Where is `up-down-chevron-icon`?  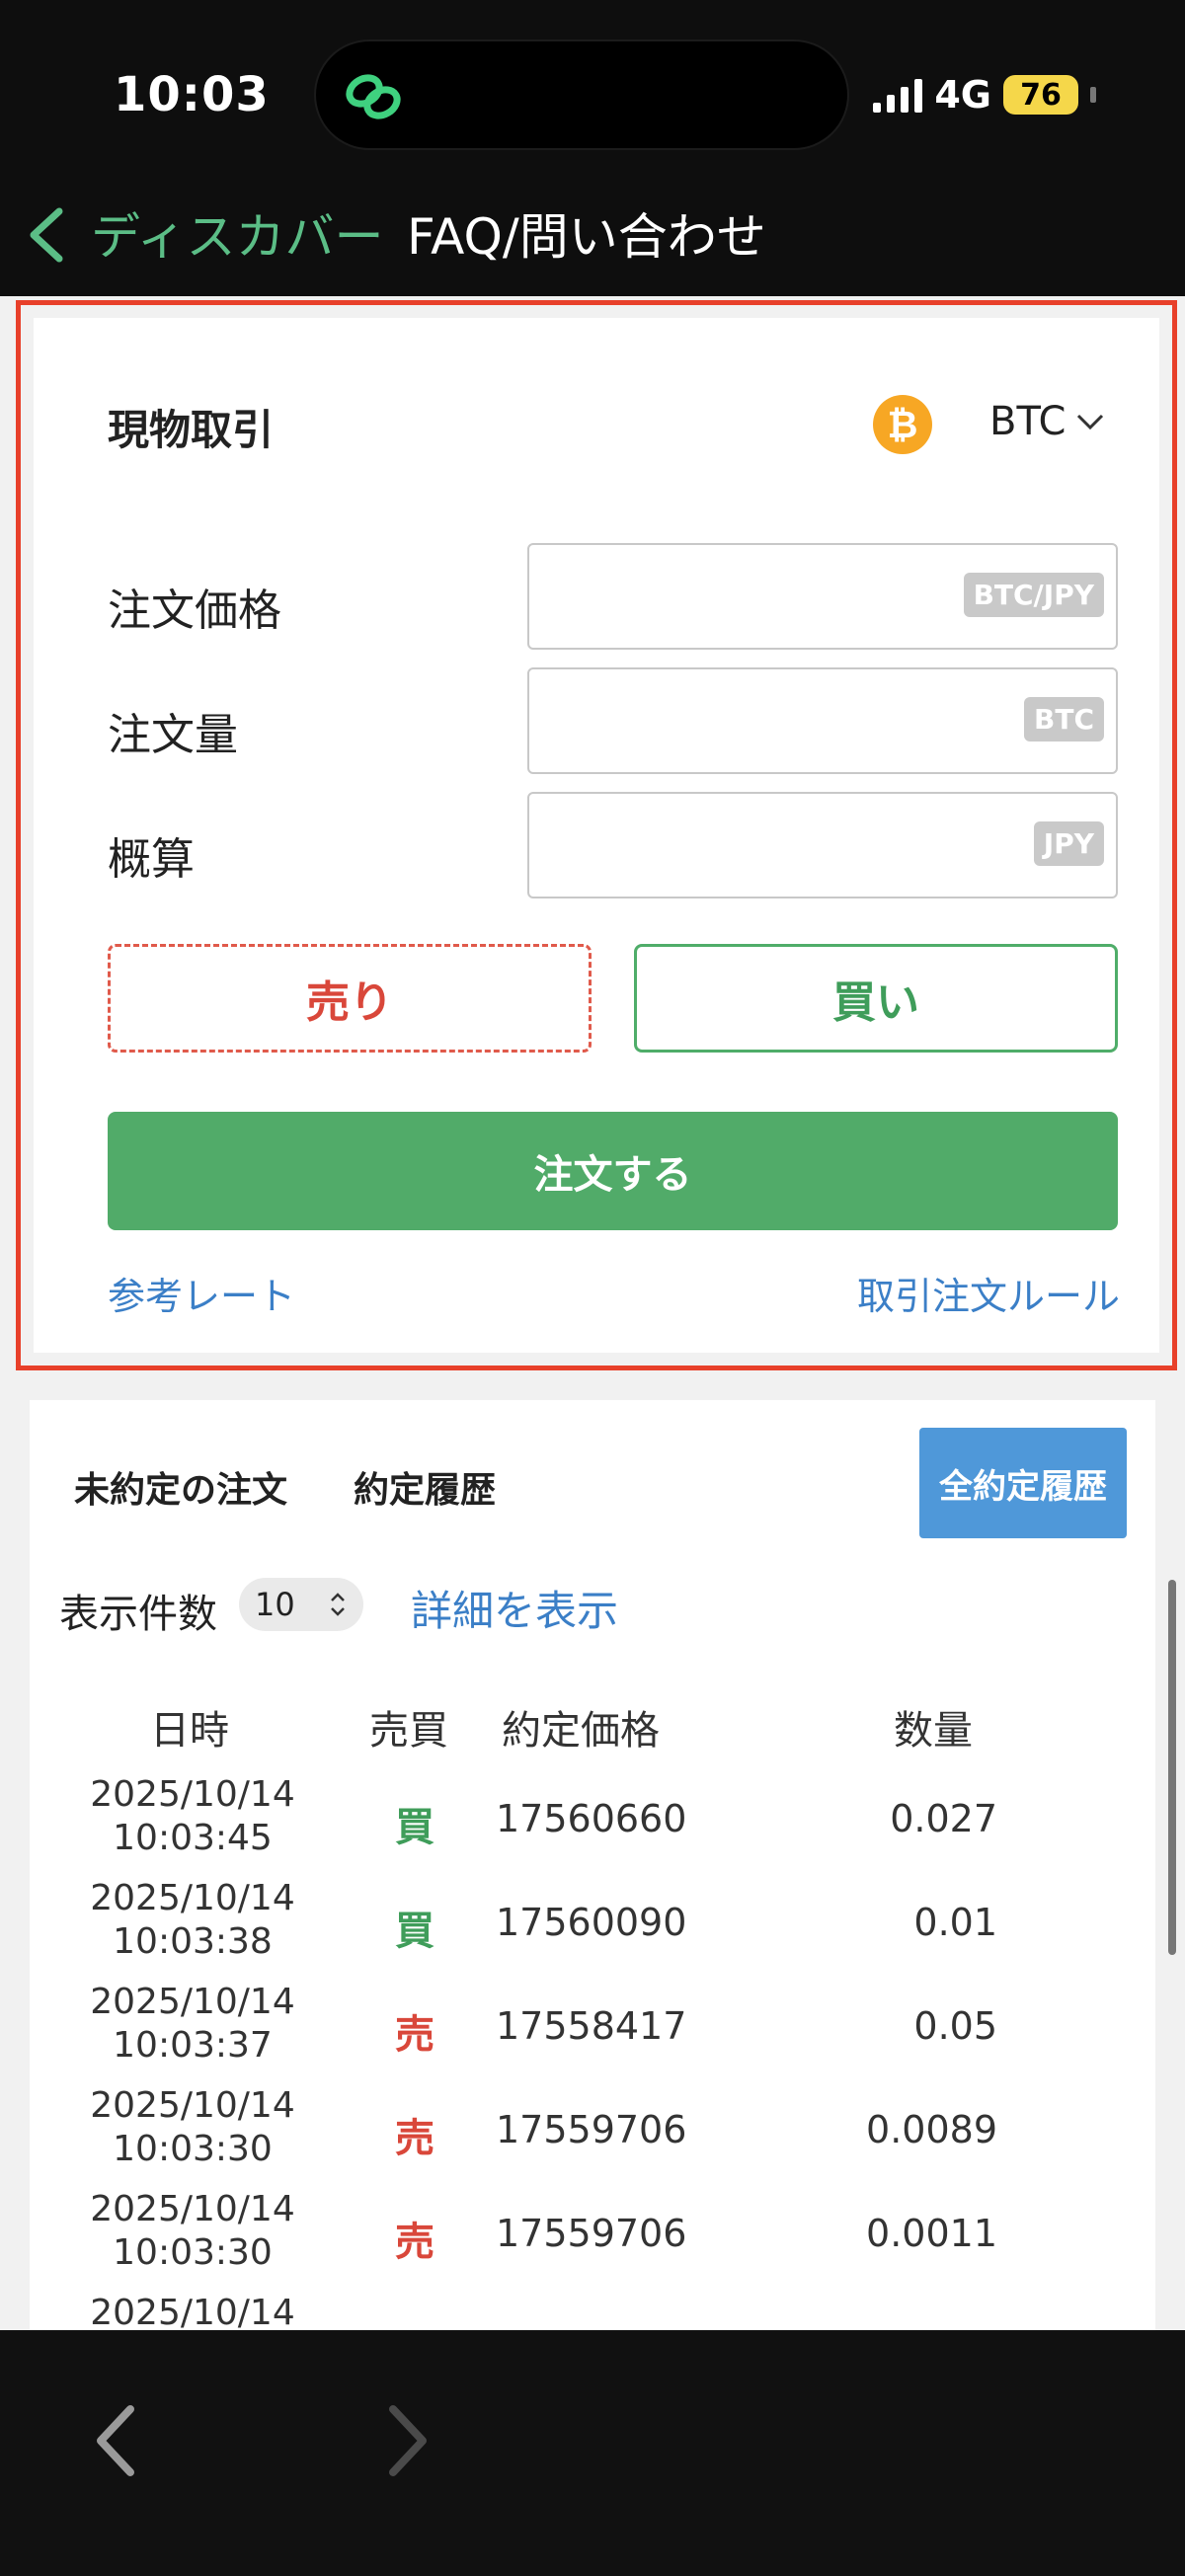
up-down-chevron-icon is located at coordinates (338, 1604).